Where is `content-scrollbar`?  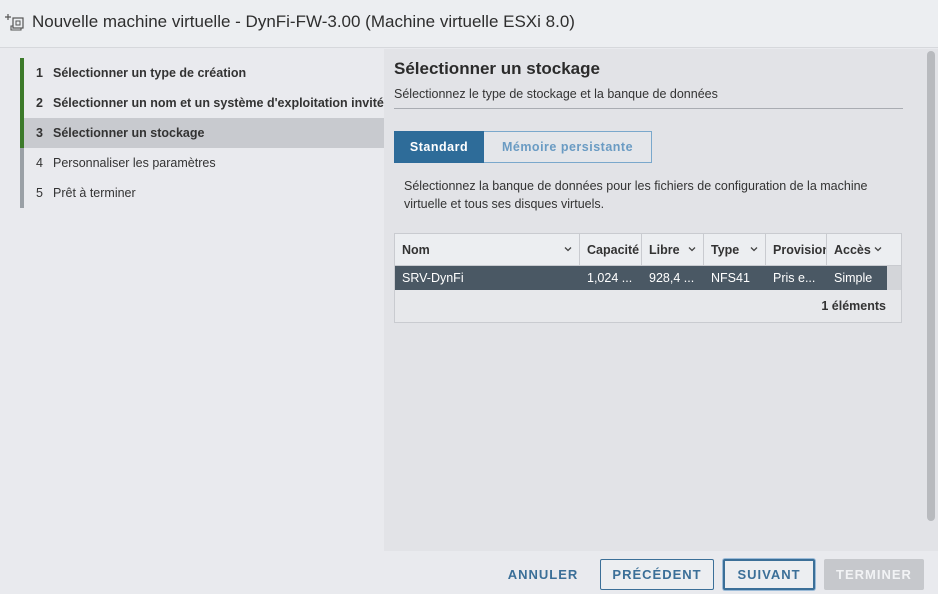 content-scrollbar is located at coordinates (931, 300).